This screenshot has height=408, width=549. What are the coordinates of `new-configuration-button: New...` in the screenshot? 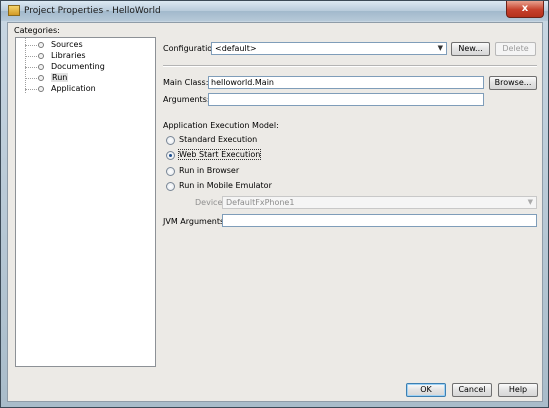 It's located at (470, 49).